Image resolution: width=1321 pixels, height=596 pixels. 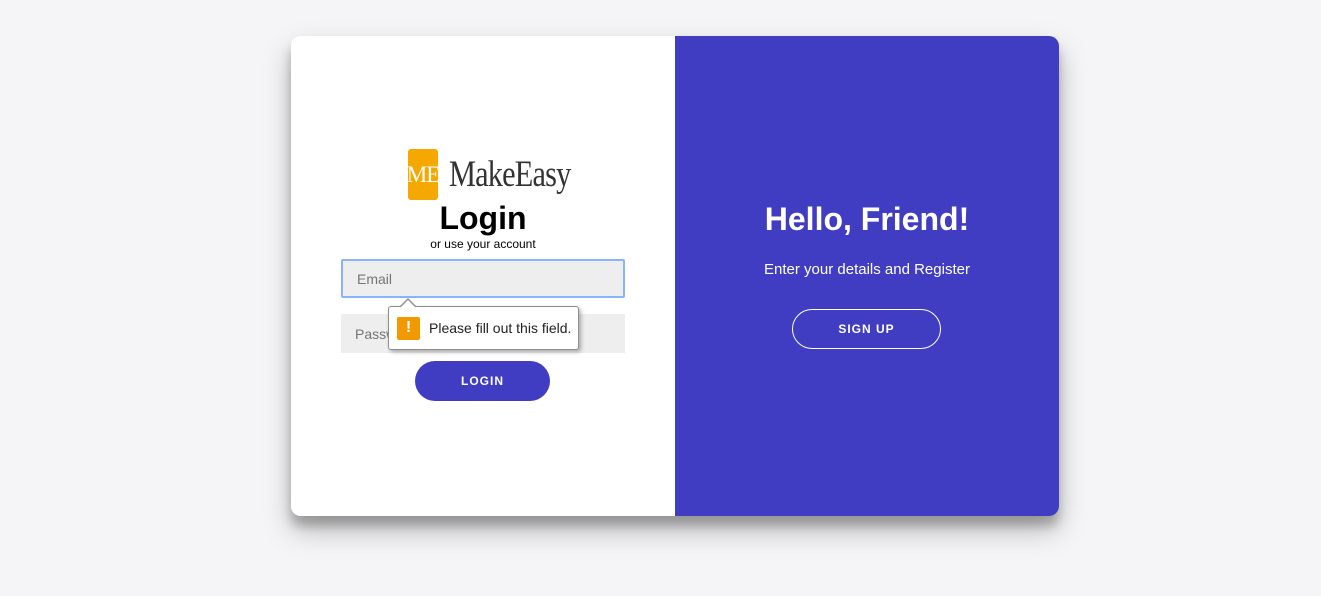 What do you see at coordinates (867, 219) in the screenshot?
I see `register-title: Hello, Friend!` at bounding box center [867, 219].